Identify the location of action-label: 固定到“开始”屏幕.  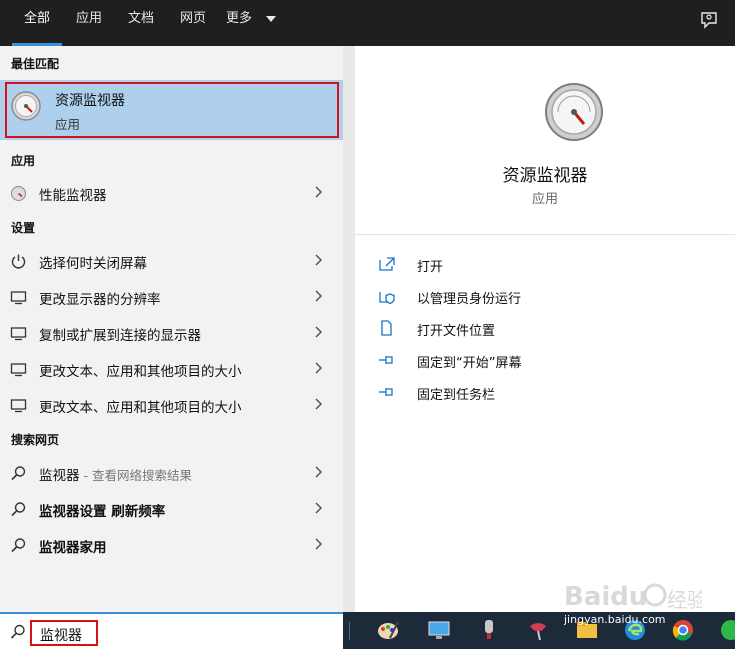
(469, 363).